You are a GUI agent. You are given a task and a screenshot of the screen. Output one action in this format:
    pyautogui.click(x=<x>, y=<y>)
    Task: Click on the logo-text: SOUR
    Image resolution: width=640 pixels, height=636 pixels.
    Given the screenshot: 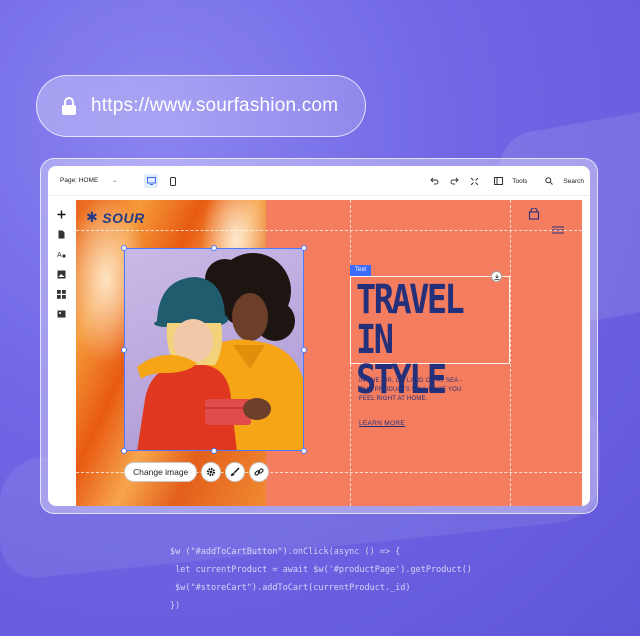 What is the action you would take?
    pyautogui.click(x=123, y=217)
    